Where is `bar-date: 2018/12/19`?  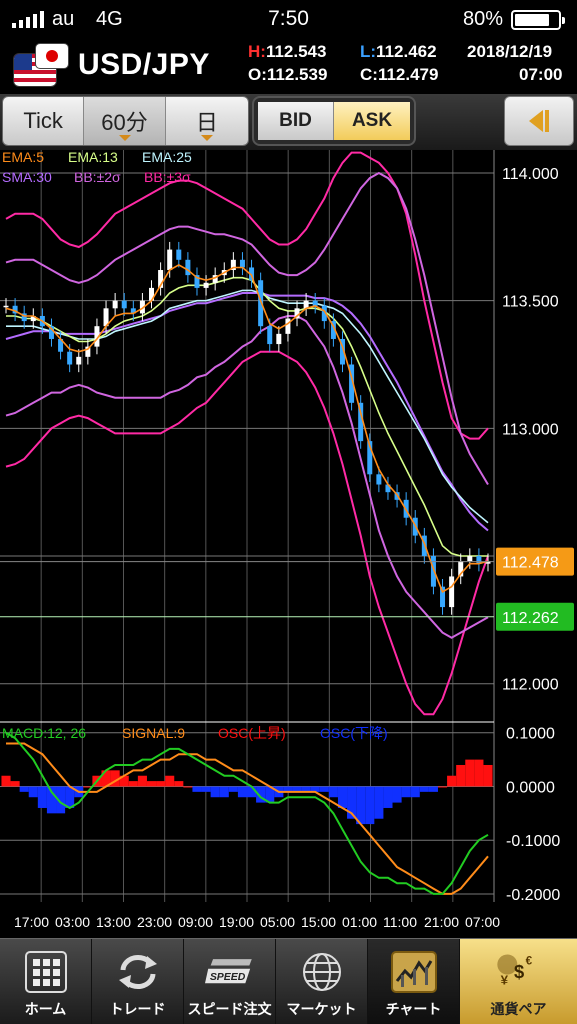
bar-date: 2018/12/19 is located at coordinates (510, 51).